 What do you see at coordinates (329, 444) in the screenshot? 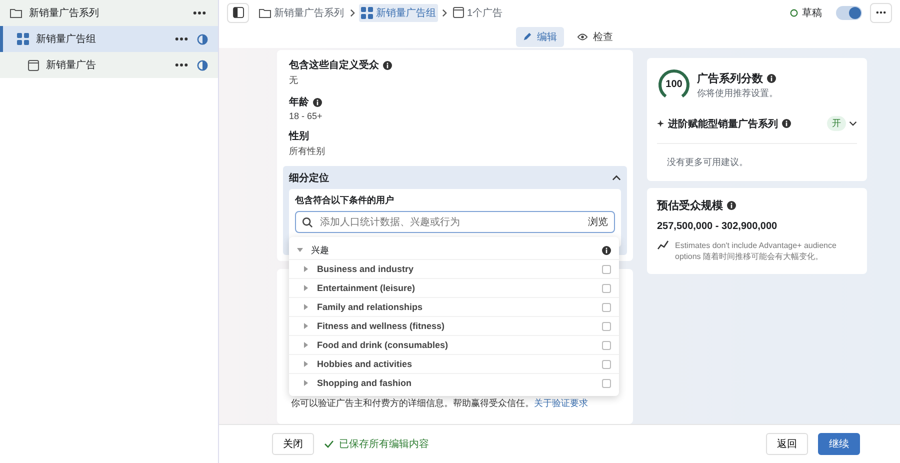
I see `check-icon` at bounding box center [329, 444].